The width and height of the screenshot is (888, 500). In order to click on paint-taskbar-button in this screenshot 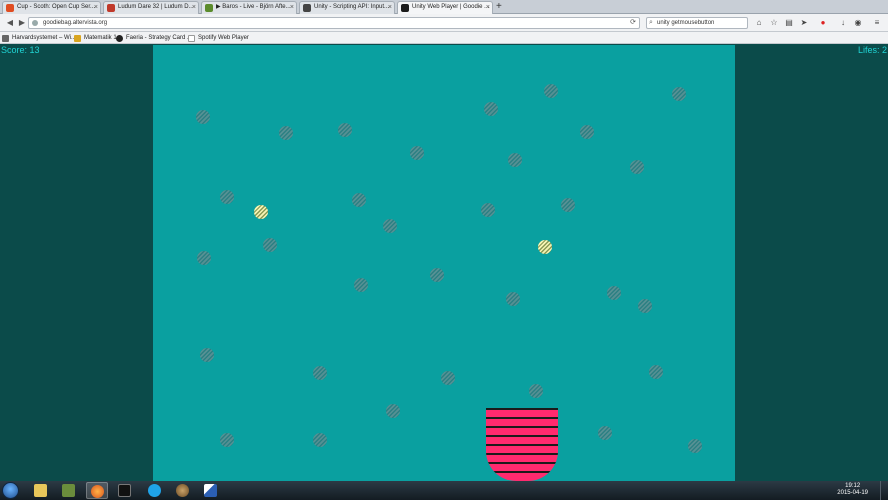, I will do `click(211, 490)`.